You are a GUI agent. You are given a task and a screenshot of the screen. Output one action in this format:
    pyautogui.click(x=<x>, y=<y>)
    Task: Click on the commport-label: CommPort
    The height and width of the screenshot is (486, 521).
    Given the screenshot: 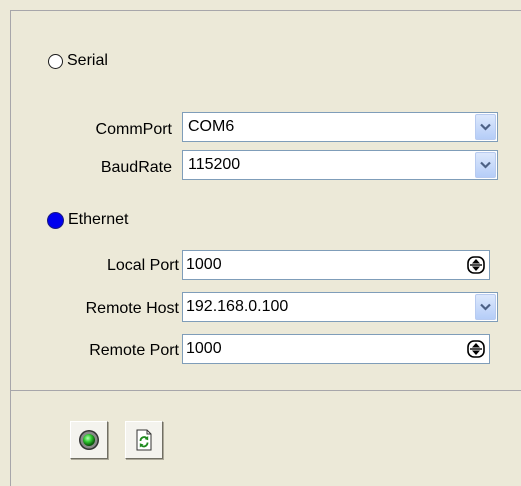 What is the action you would take?
    pyautogui.click(x=133, y=129)
    